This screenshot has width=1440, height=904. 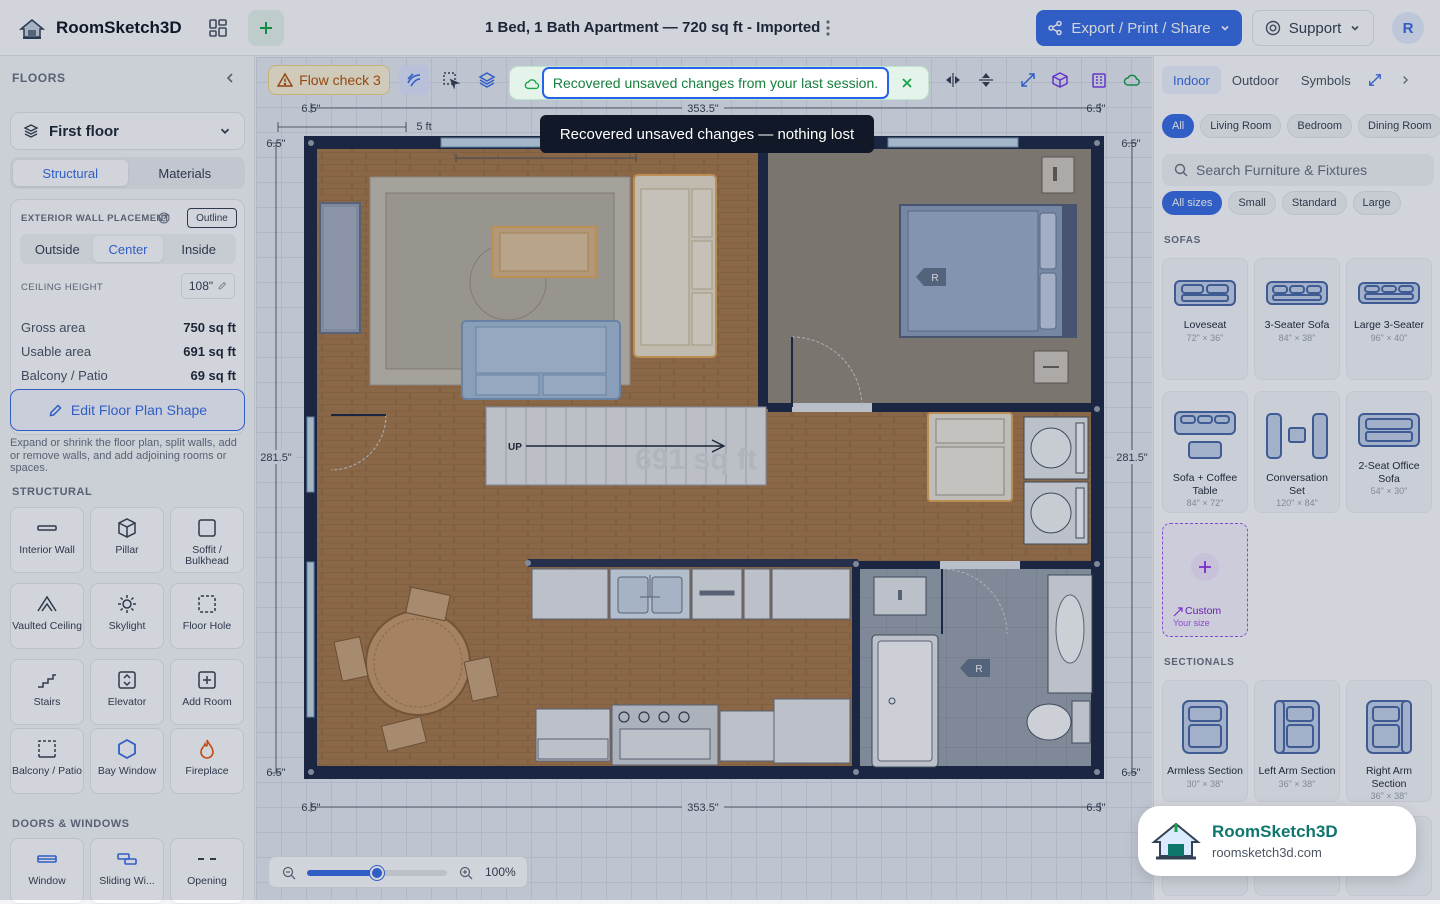 What do you see at coordinates (1376, 203) in the screenshot?
I see `size-filter-large: Large` at bounding box center [1376, 203].